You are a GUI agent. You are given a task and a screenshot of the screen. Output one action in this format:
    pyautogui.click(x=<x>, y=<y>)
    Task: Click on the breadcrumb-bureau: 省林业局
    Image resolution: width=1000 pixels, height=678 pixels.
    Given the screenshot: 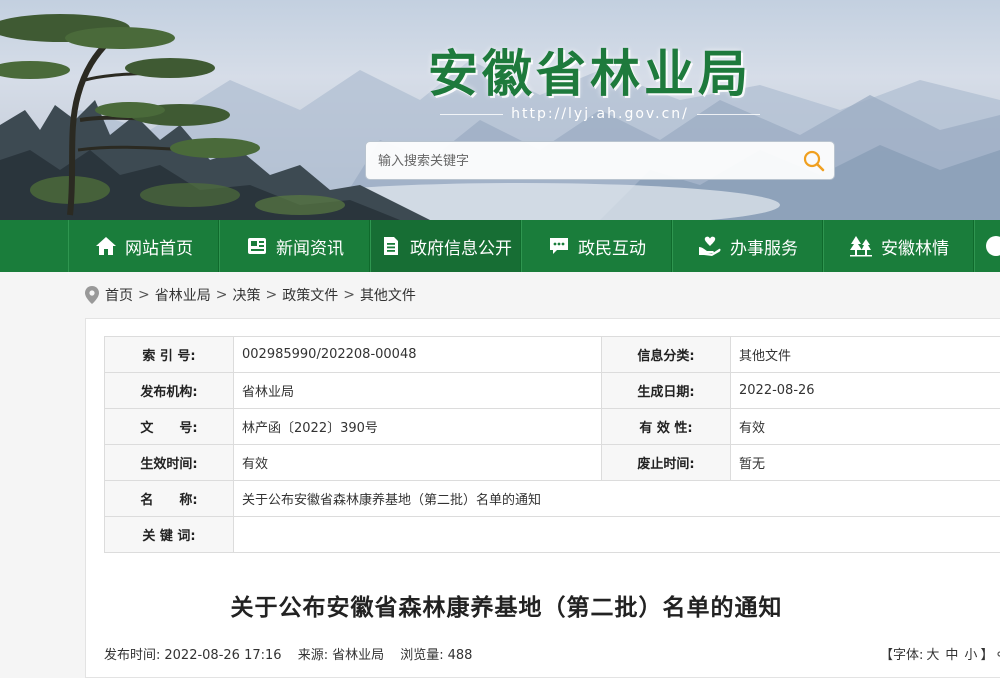 What is the action you would take?
    pyautogui.click(x=183, y=295)
    